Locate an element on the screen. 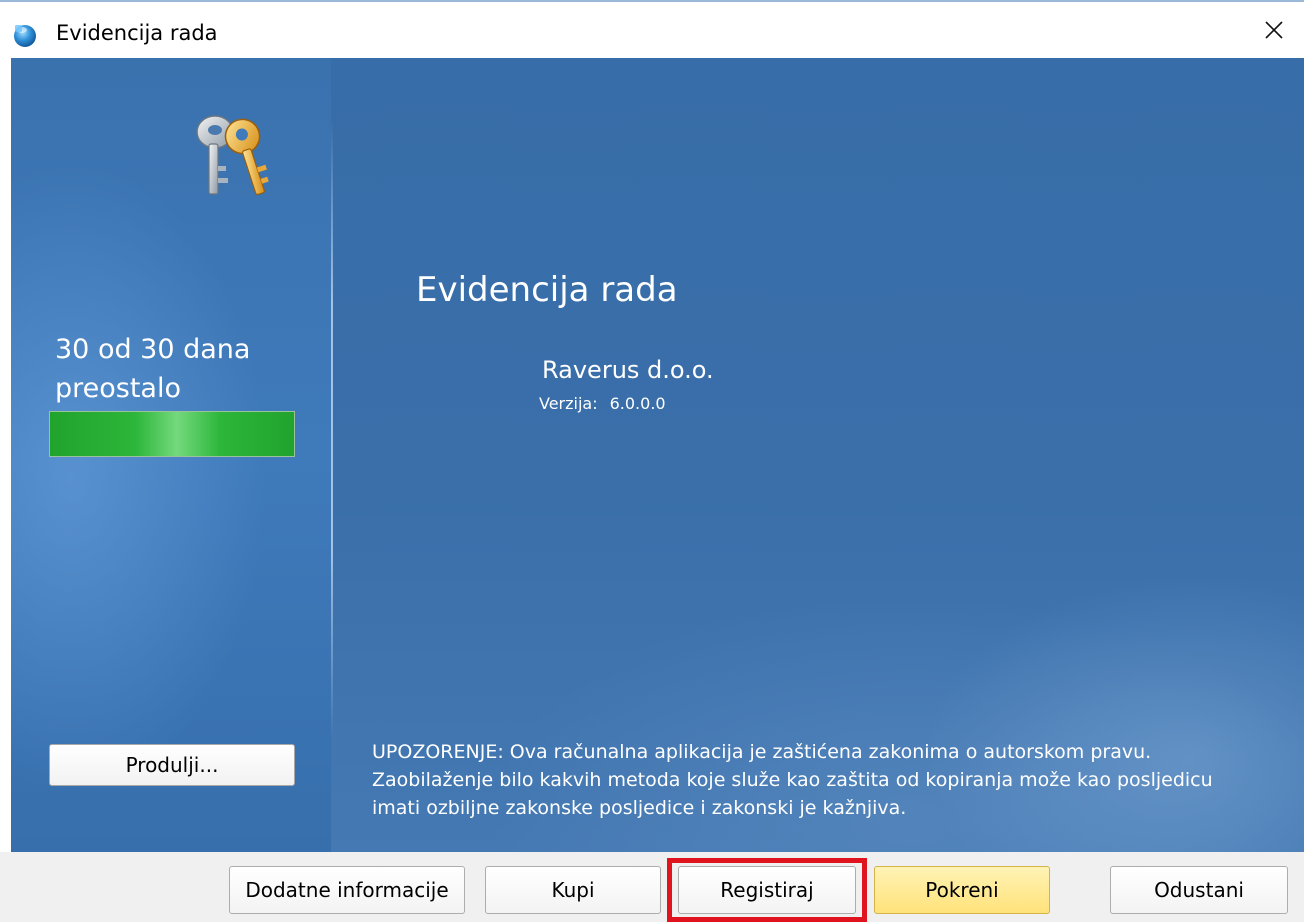 The width and height of the screenshot is (1304, 922). app-sphere-icon is located at coordinates (25, 36).